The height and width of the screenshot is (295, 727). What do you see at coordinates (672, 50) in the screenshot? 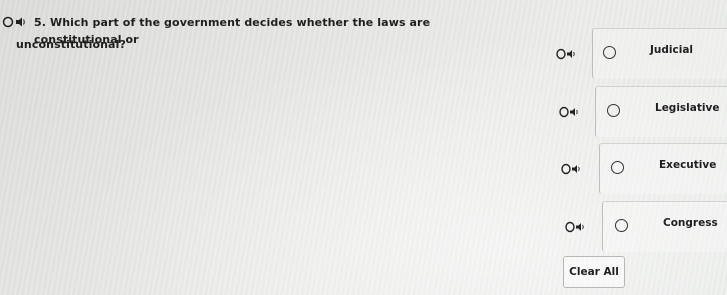
I see `option-label: Judicial` at bounding box center [672, 50].